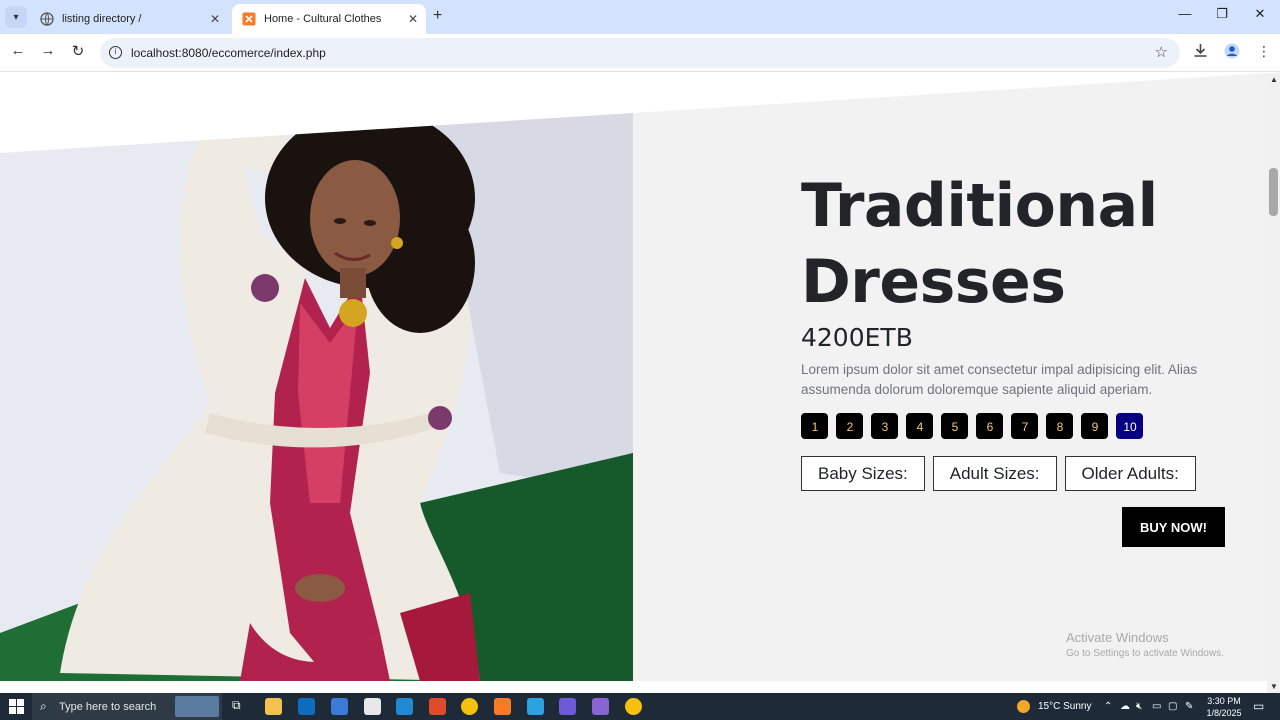 The height and width of the screenshot is (720, 1280). What do you see at coordinates (1260, 14) in the screenshot?
I see `close-window-icon: ✕` at bounding box center [1260, 14].